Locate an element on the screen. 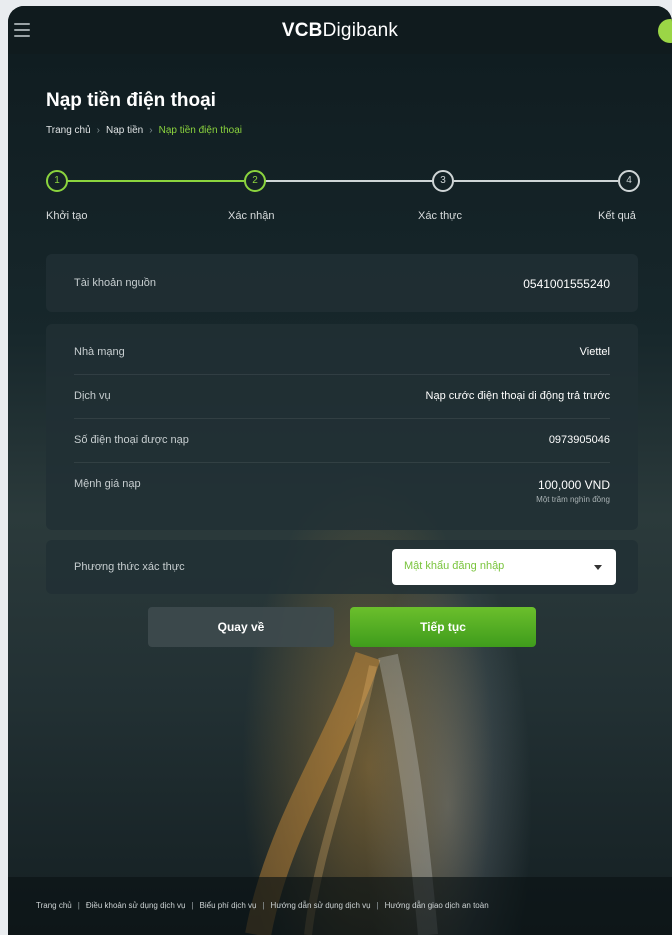 The image size is (672, 935). step-2-circle: 2 is located at coordinates (255, 181).